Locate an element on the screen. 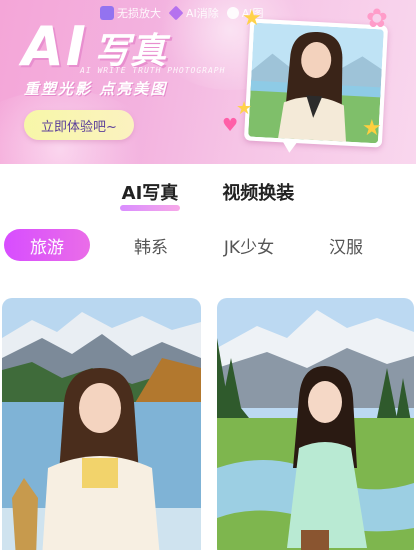 The image size is (416, 550). heart-sticker-icon: ♥ is located at coordinates (230, 125).